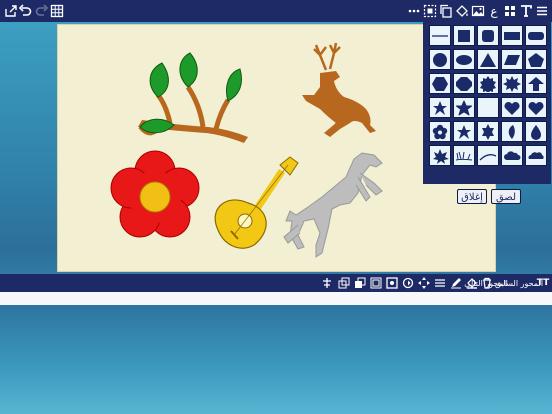  I want to click on redo-icon, so click(42, 11).